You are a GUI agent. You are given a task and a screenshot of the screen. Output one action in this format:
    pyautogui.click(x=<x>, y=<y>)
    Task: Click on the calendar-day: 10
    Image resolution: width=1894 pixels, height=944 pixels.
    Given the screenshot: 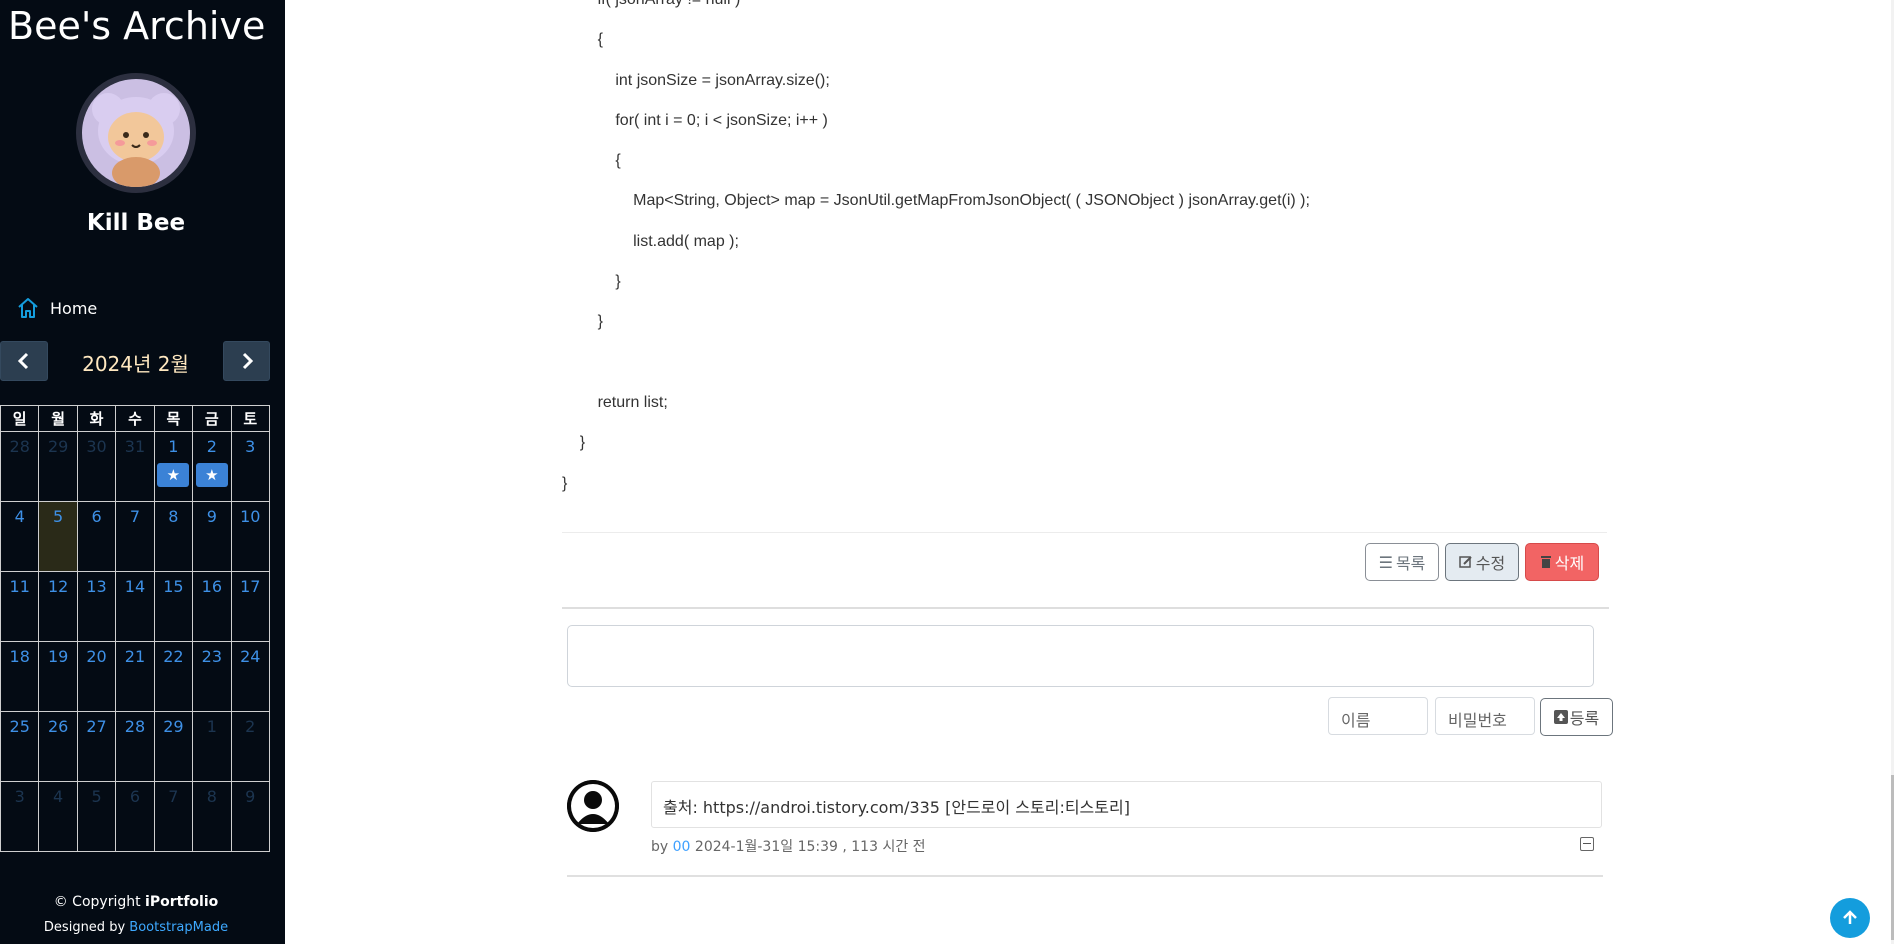 What is the action you would take?
    pyautogui.click(x=250, y=536)
    